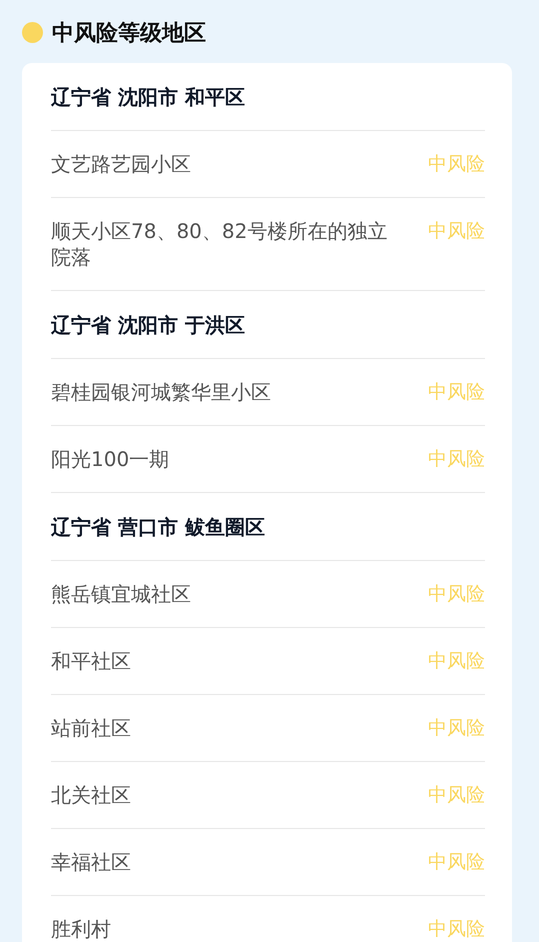 This screenshot has height=942, width=539. What do you see at coordinates (91, 728) in the screenshot?
I see `area-name: 站前社区` at bounding box center [91, 728].